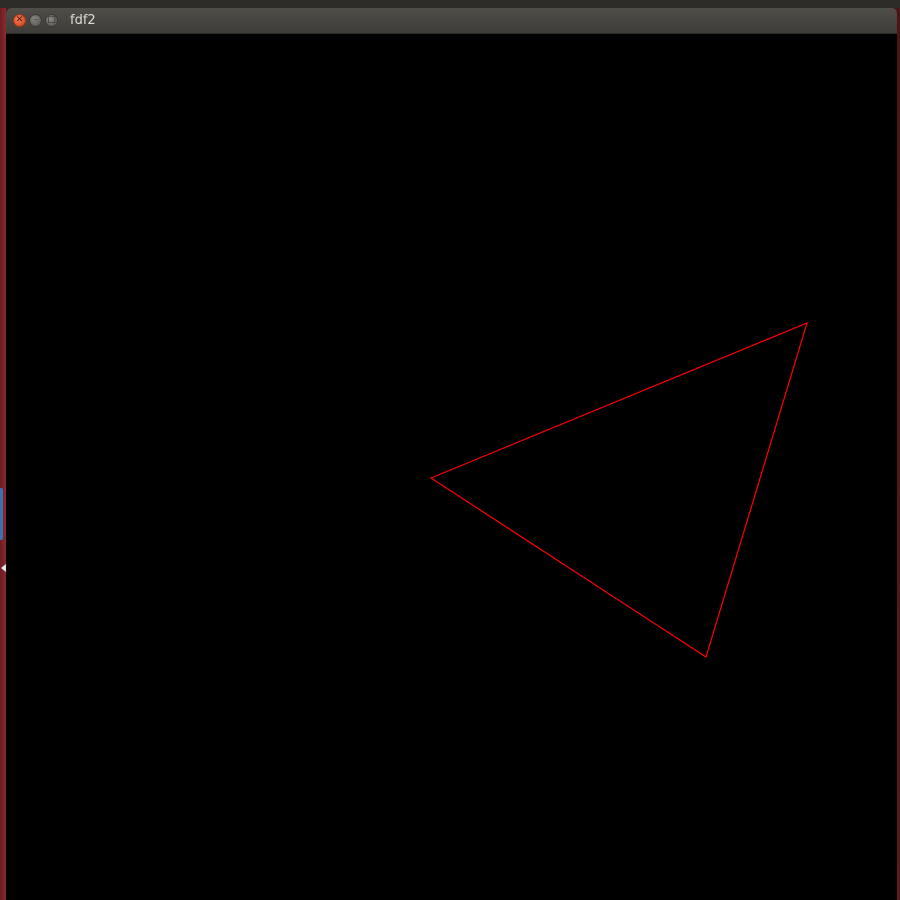 This screenshot has width=900, height=900. I want to click on window-title: fdf2, so click(83, 20).